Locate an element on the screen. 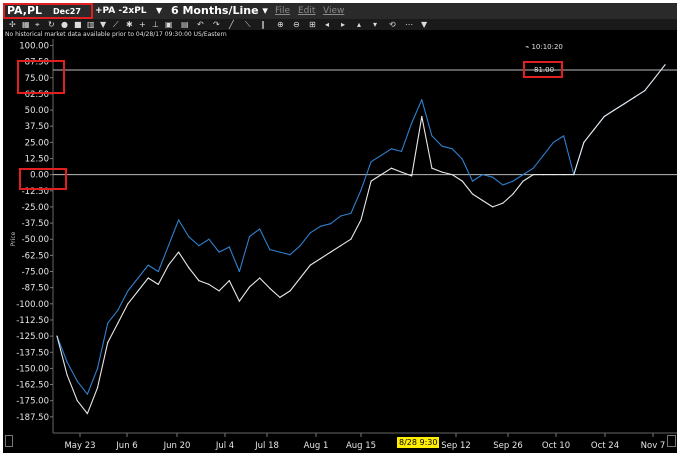 The image size is (680, 456). annotation-box-title is located at coordinates (48, 11).